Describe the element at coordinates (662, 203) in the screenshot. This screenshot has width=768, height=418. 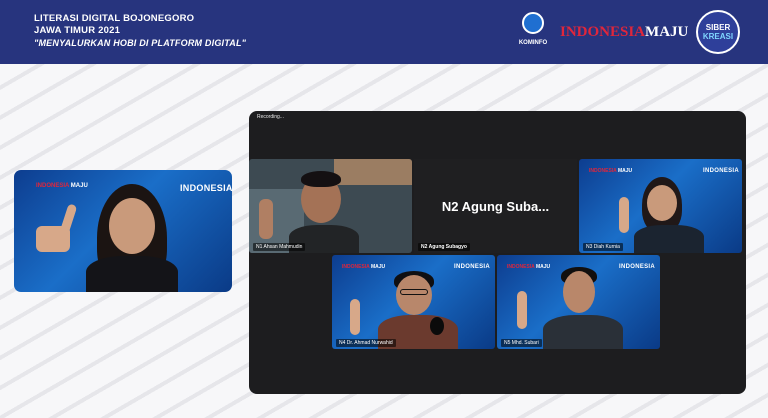
I see `participant-n3-face` at that location.